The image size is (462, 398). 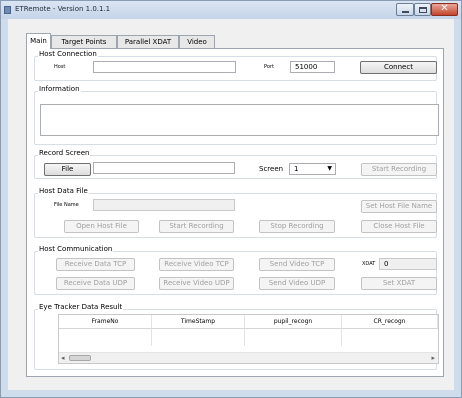 What do you see at coordinates (399, 169) in the screenshot?
I see `start-recording-screen-button: Start Recording` at bounding box center [399, 169].